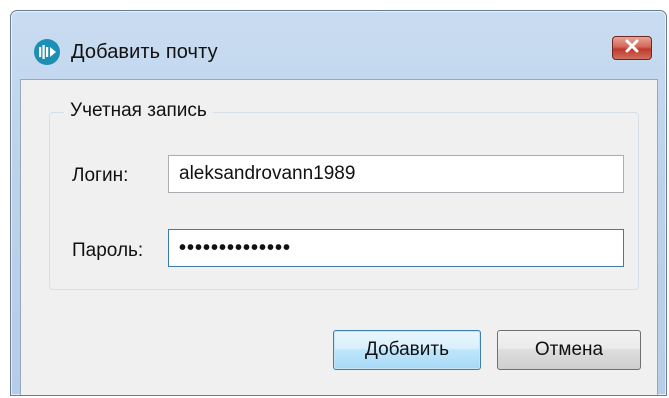  I want to click on group-legend: Учетная запись, so click(138, 111).